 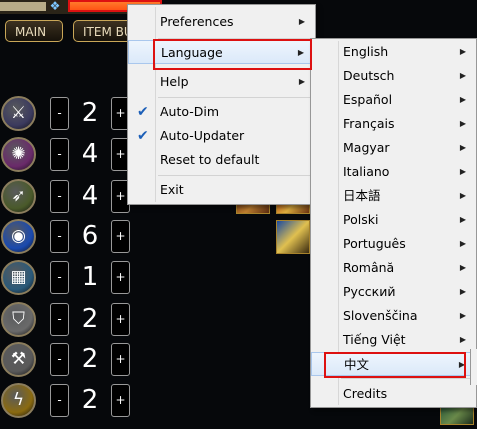 What do you see at coordinates (473, 367) in the screenshot?
I see `chinese-submenu-edge` at bounding box center [473, 367].